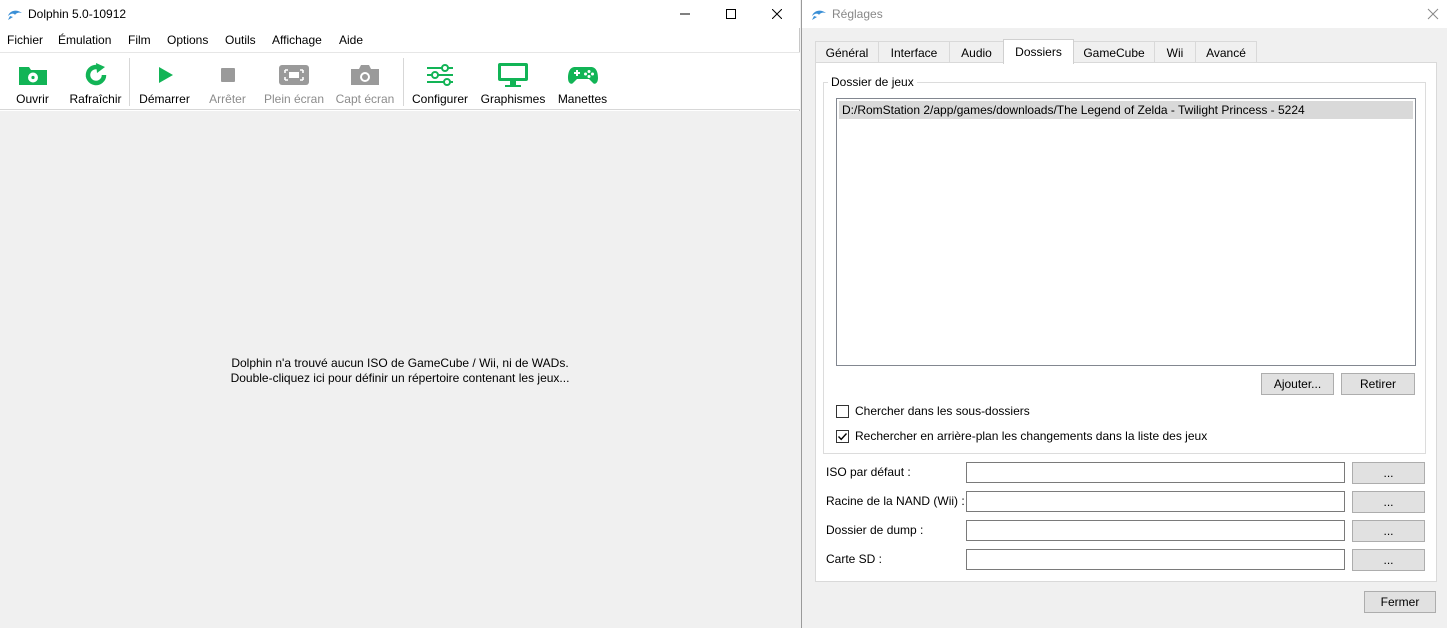 The height and width of the screenshot is (628, 1447). I want to click on maximize-button, so click(731, 14).